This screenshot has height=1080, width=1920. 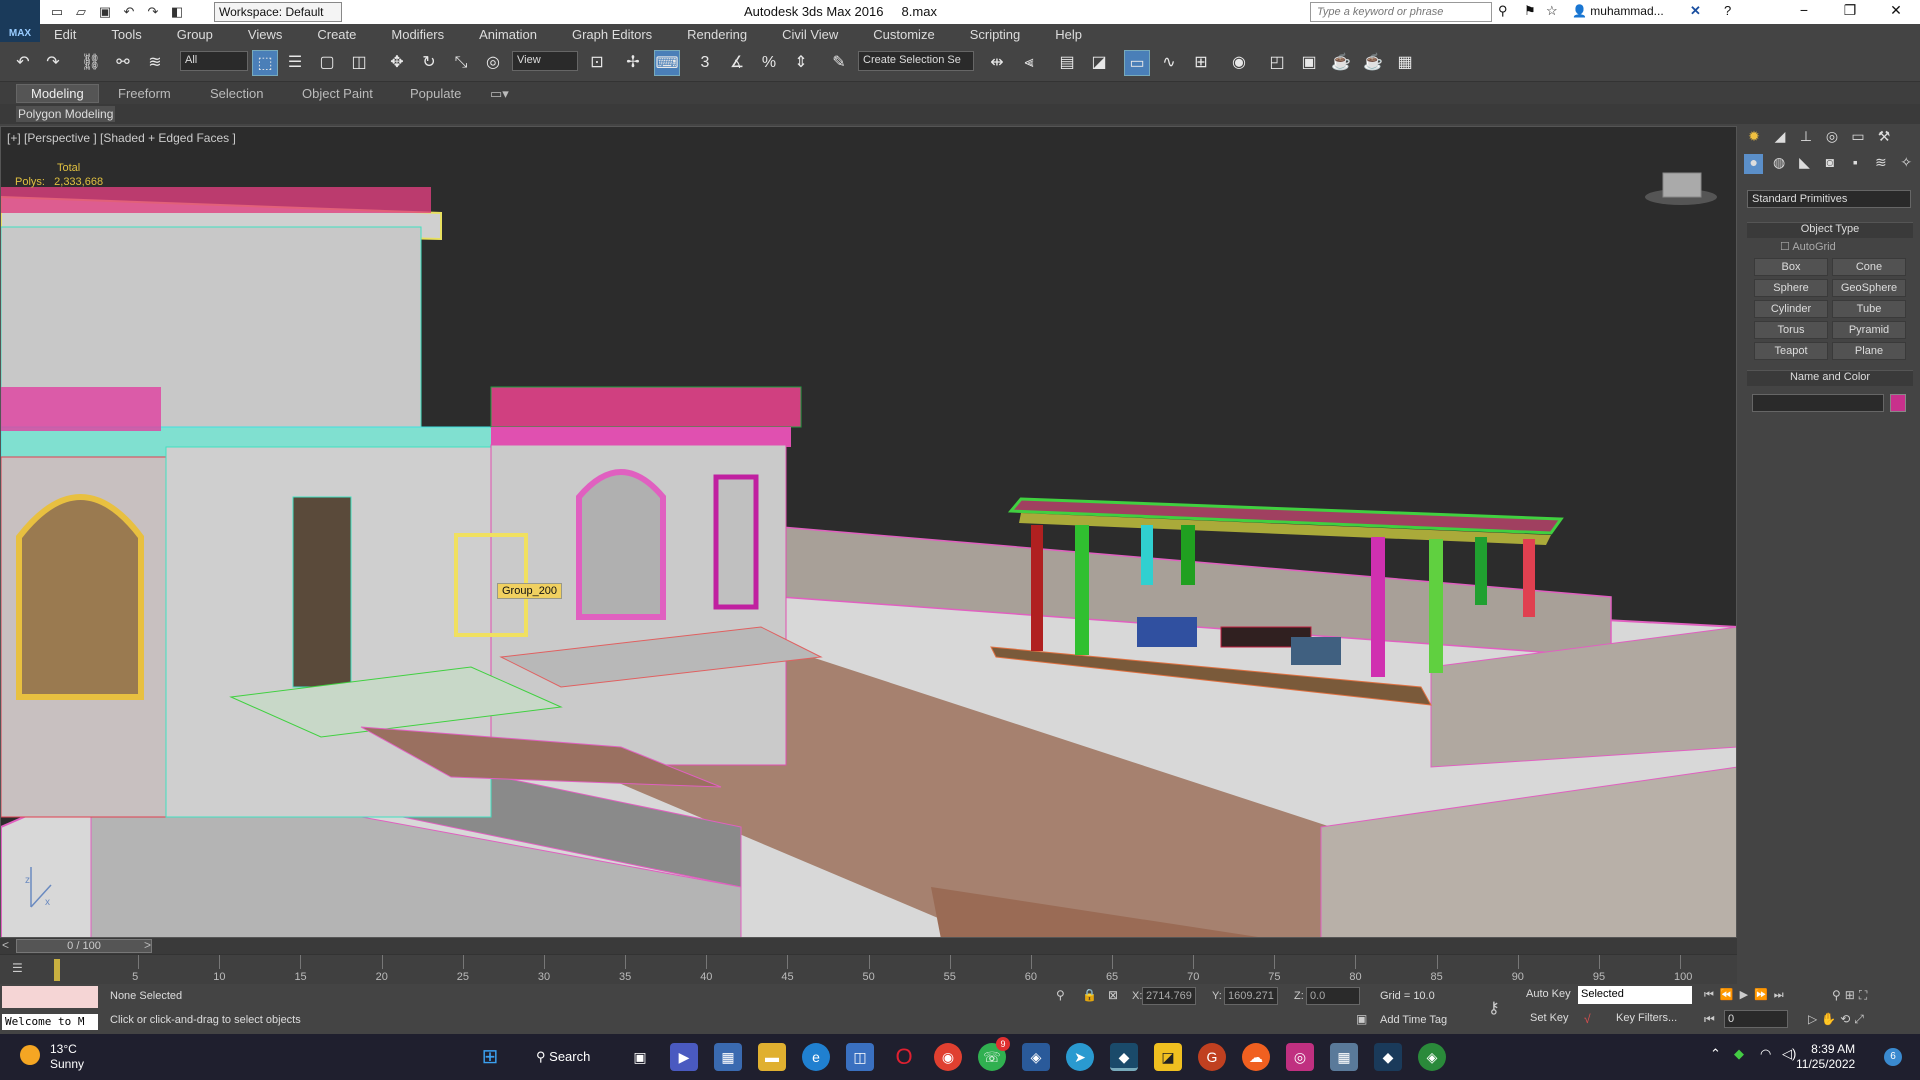 I want to click on maxscript-listener-output, so click(x=50, y=997).